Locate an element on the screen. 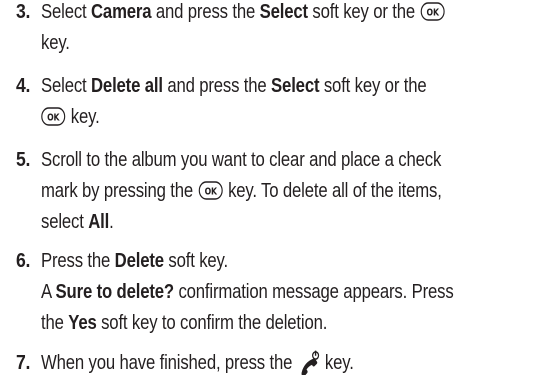  step-number: 6. is located at coordinates (23, 260).